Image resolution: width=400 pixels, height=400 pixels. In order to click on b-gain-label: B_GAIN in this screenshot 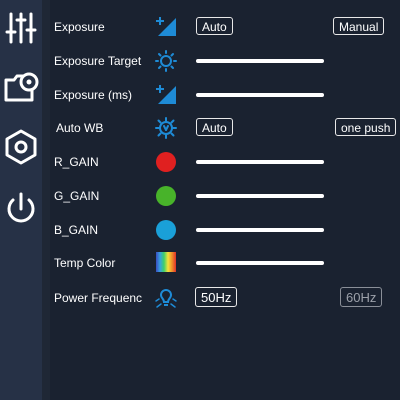, I will do `click(76, 230)`.